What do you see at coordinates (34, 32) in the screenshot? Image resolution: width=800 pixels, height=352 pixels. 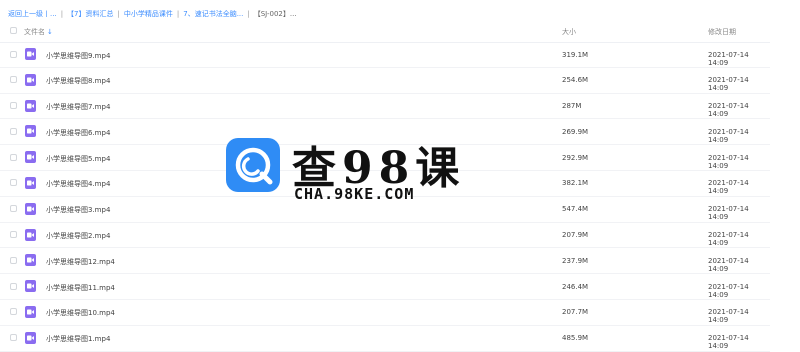 I see `column-name-label: 文件名` at bounding box center [34, 32].